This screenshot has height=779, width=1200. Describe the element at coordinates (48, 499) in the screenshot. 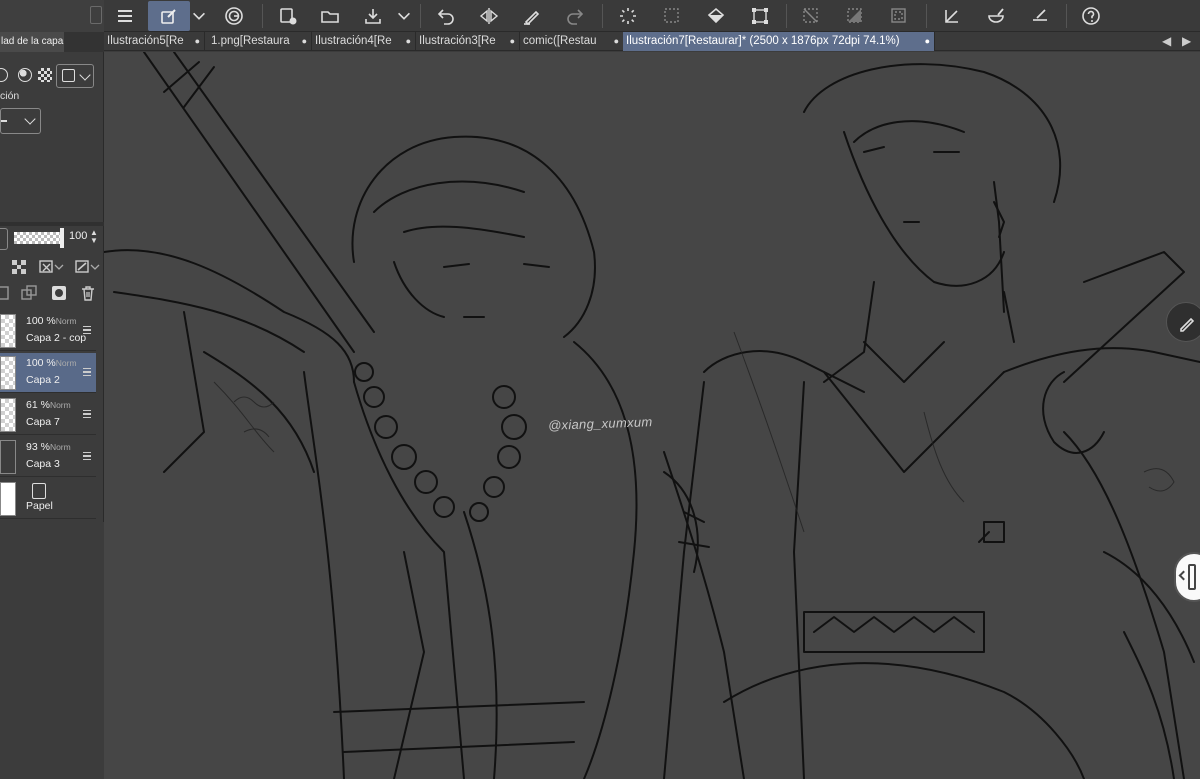

I see `layer-row: Papel` at that location.